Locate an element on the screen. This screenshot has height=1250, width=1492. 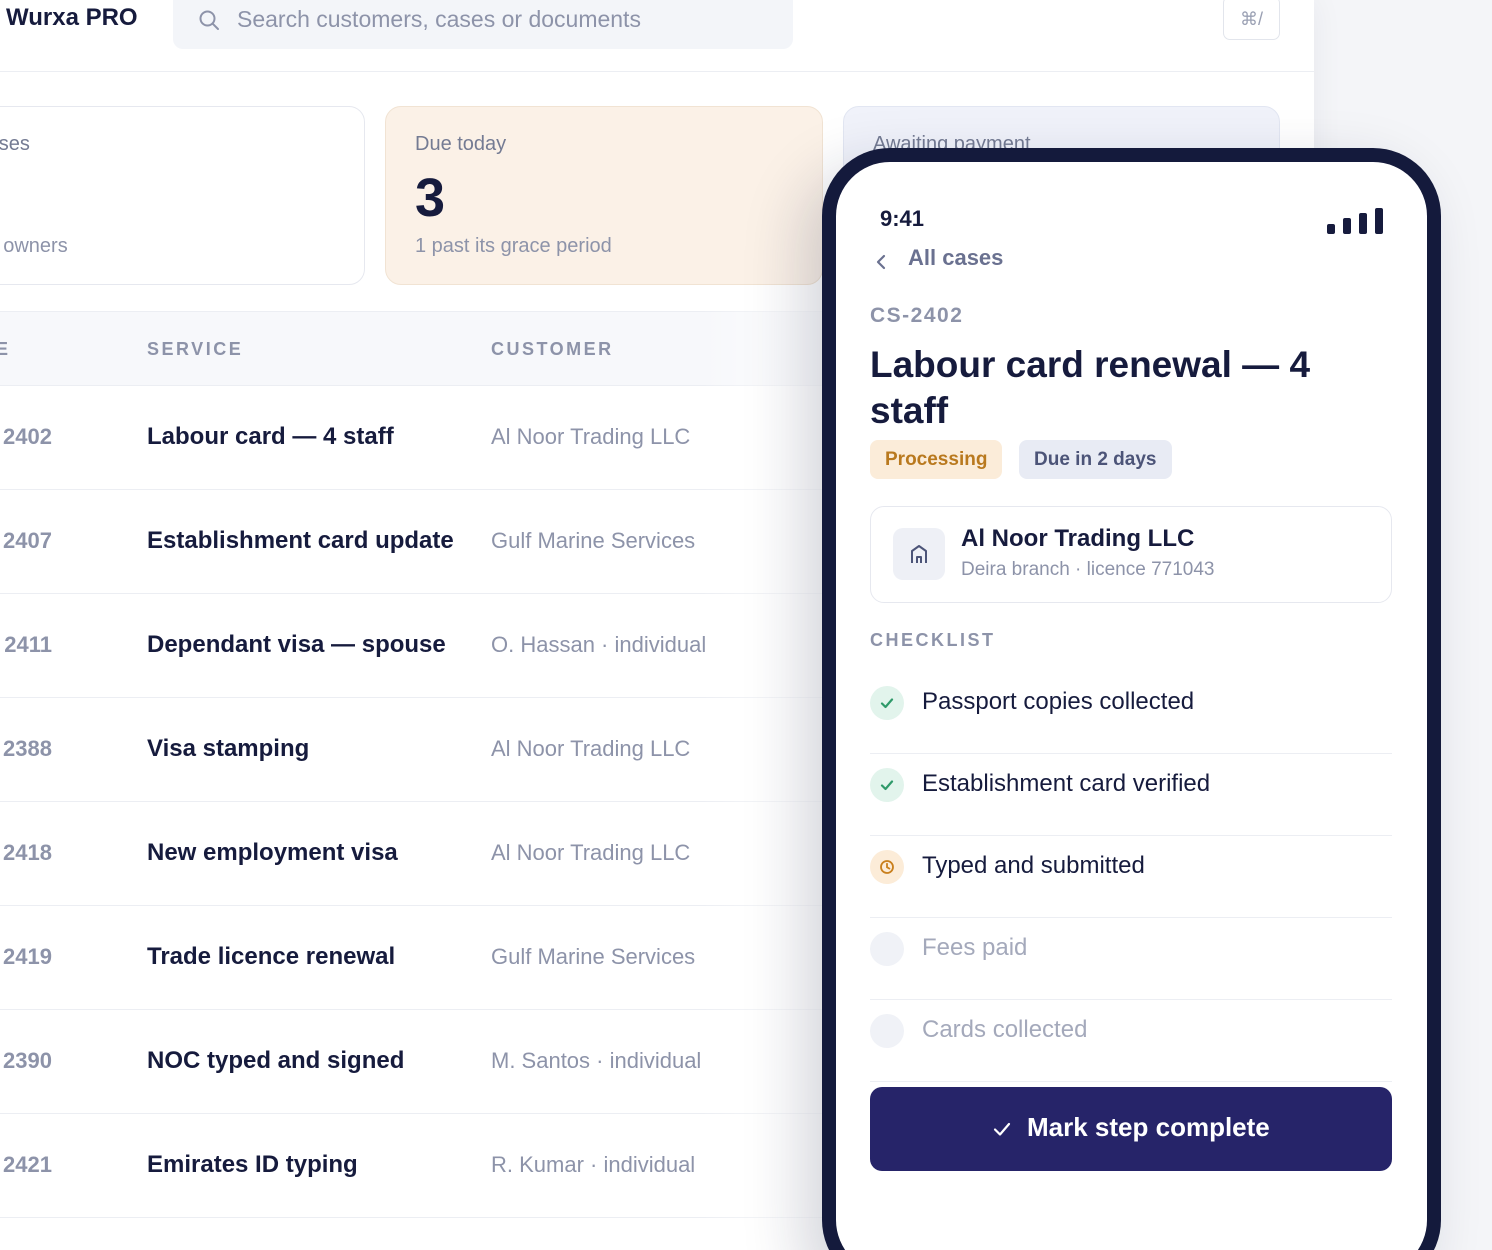
search-placeholder: Search customers, cases or documents is located at coordinates (439, 19).